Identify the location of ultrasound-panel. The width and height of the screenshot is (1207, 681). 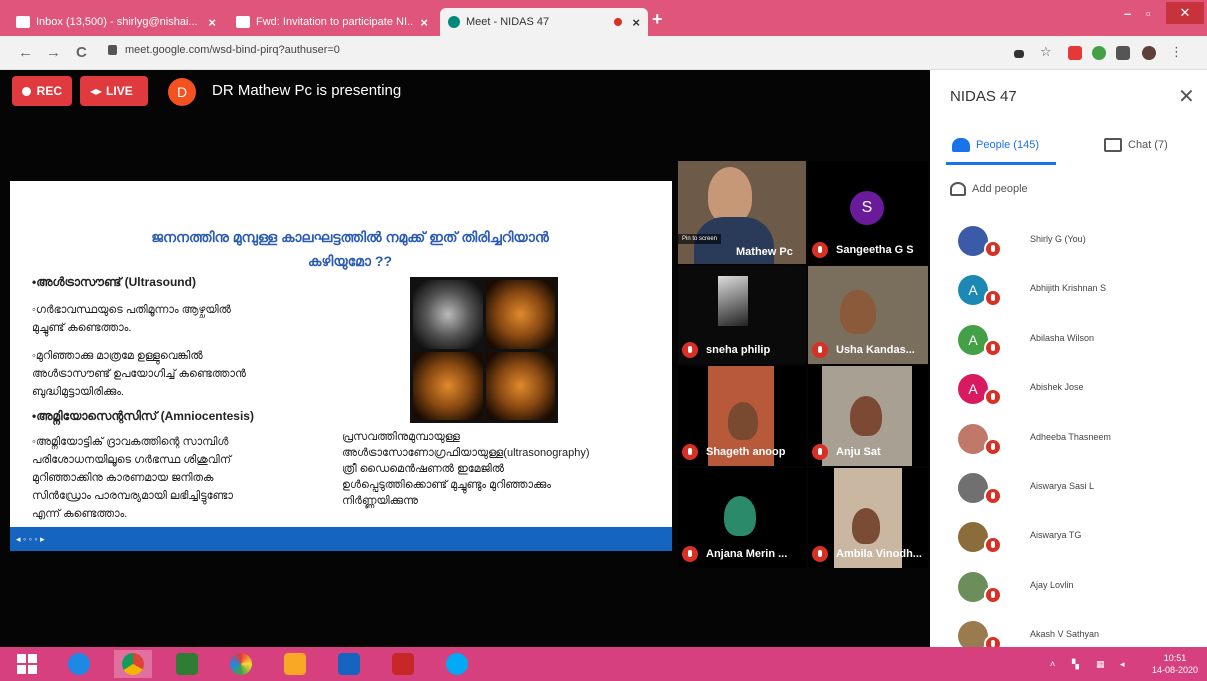
(520, 385).